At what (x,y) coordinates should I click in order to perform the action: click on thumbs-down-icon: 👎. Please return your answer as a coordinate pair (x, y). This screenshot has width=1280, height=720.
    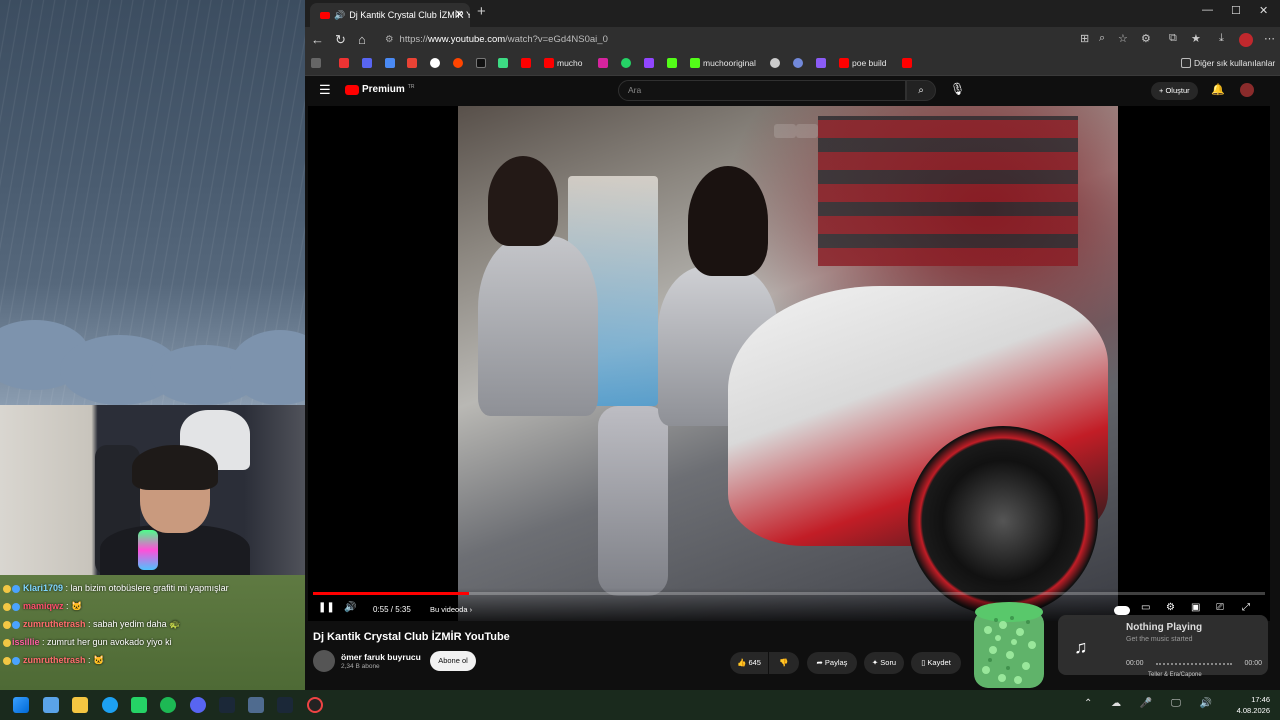
    Looking at the image, I should click on (784, 662).